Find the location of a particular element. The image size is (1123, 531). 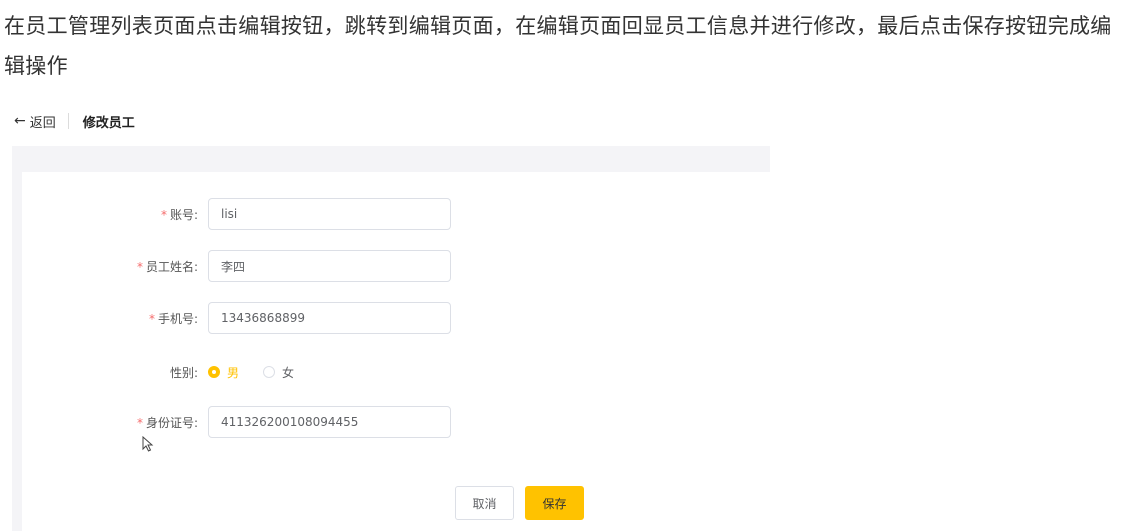

account-row: * 账号: is located at coordinates (252, 214).